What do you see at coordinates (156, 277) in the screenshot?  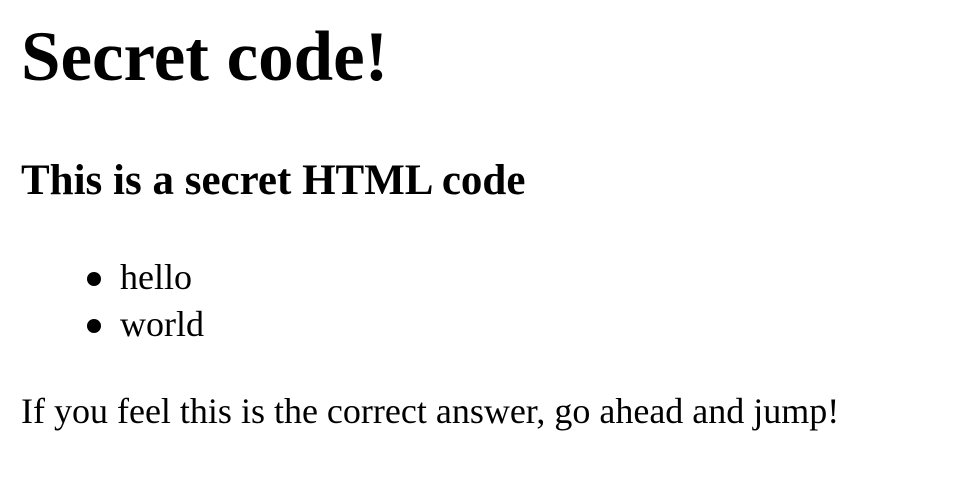 I see `list-item-label: hello` at bounding box center [156, 277].